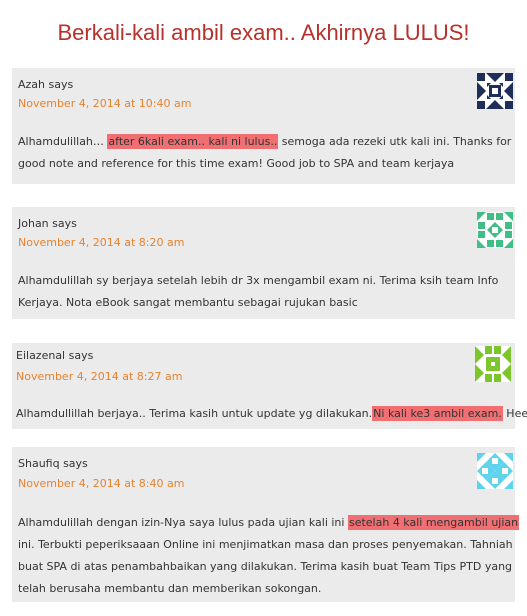 The height and width of the screenshot is (616, 527). Describe the element at coordinates (46, 84) in the screenshot. I see `comment-author: Azah says` at that location.